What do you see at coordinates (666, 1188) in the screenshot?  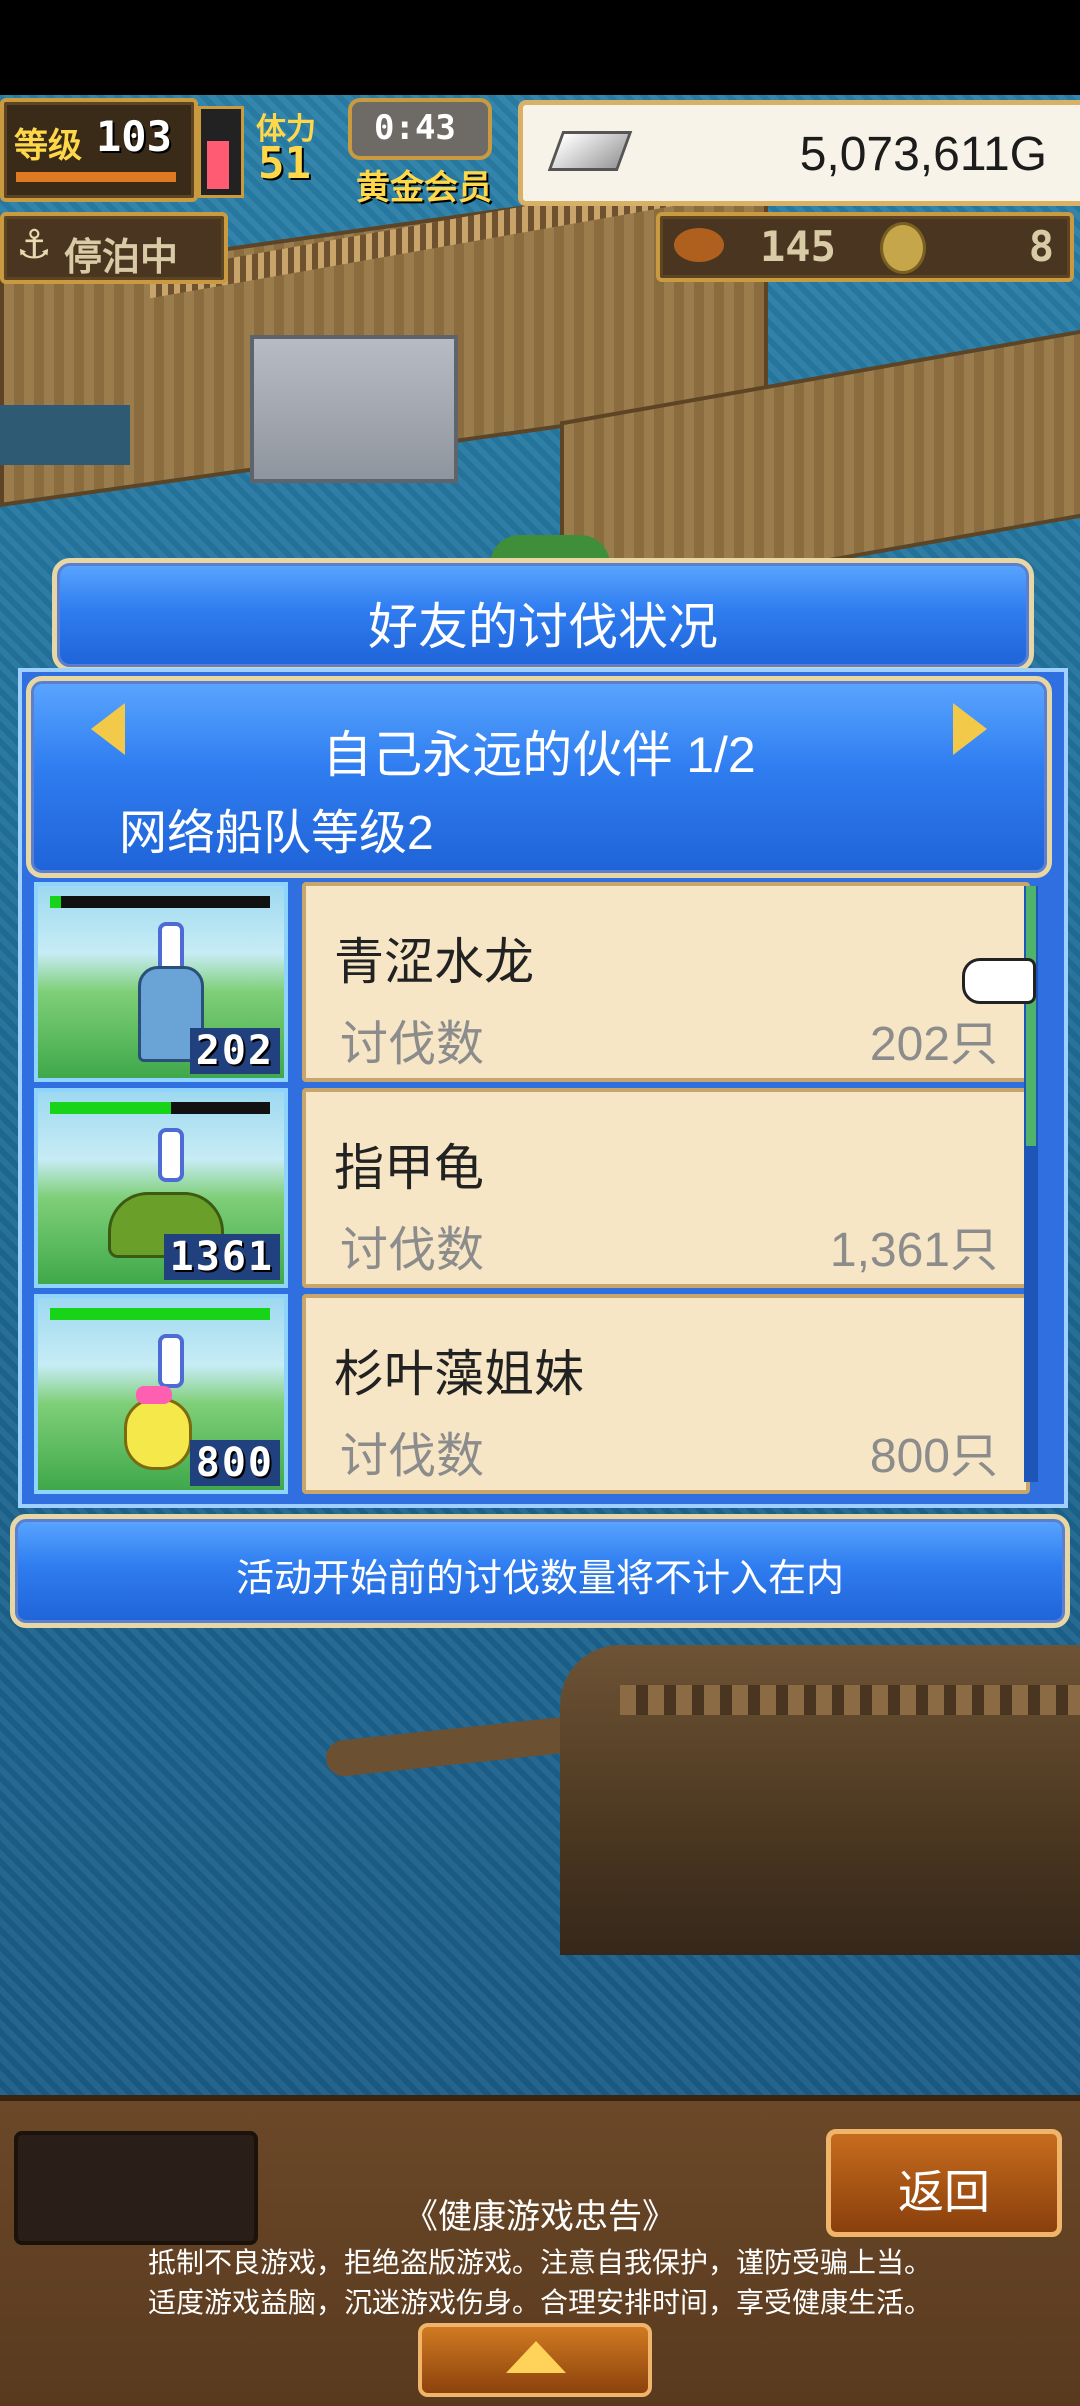 I see `monster-card: 指甲龟 讨伐数 1,361只` at bounding box center [666, 1188].